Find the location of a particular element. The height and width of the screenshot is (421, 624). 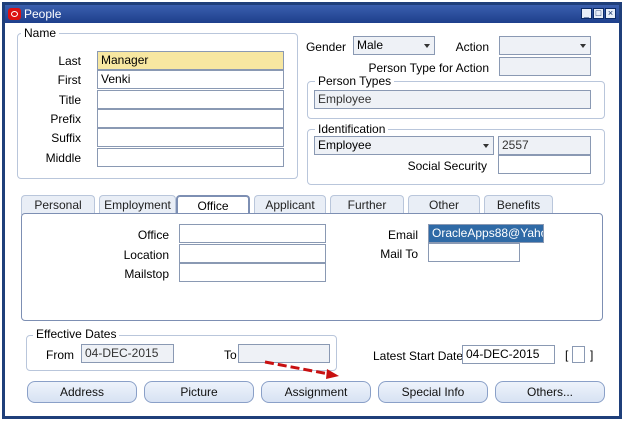

middle-name-label: Middle is located at coordinates (63, 158).